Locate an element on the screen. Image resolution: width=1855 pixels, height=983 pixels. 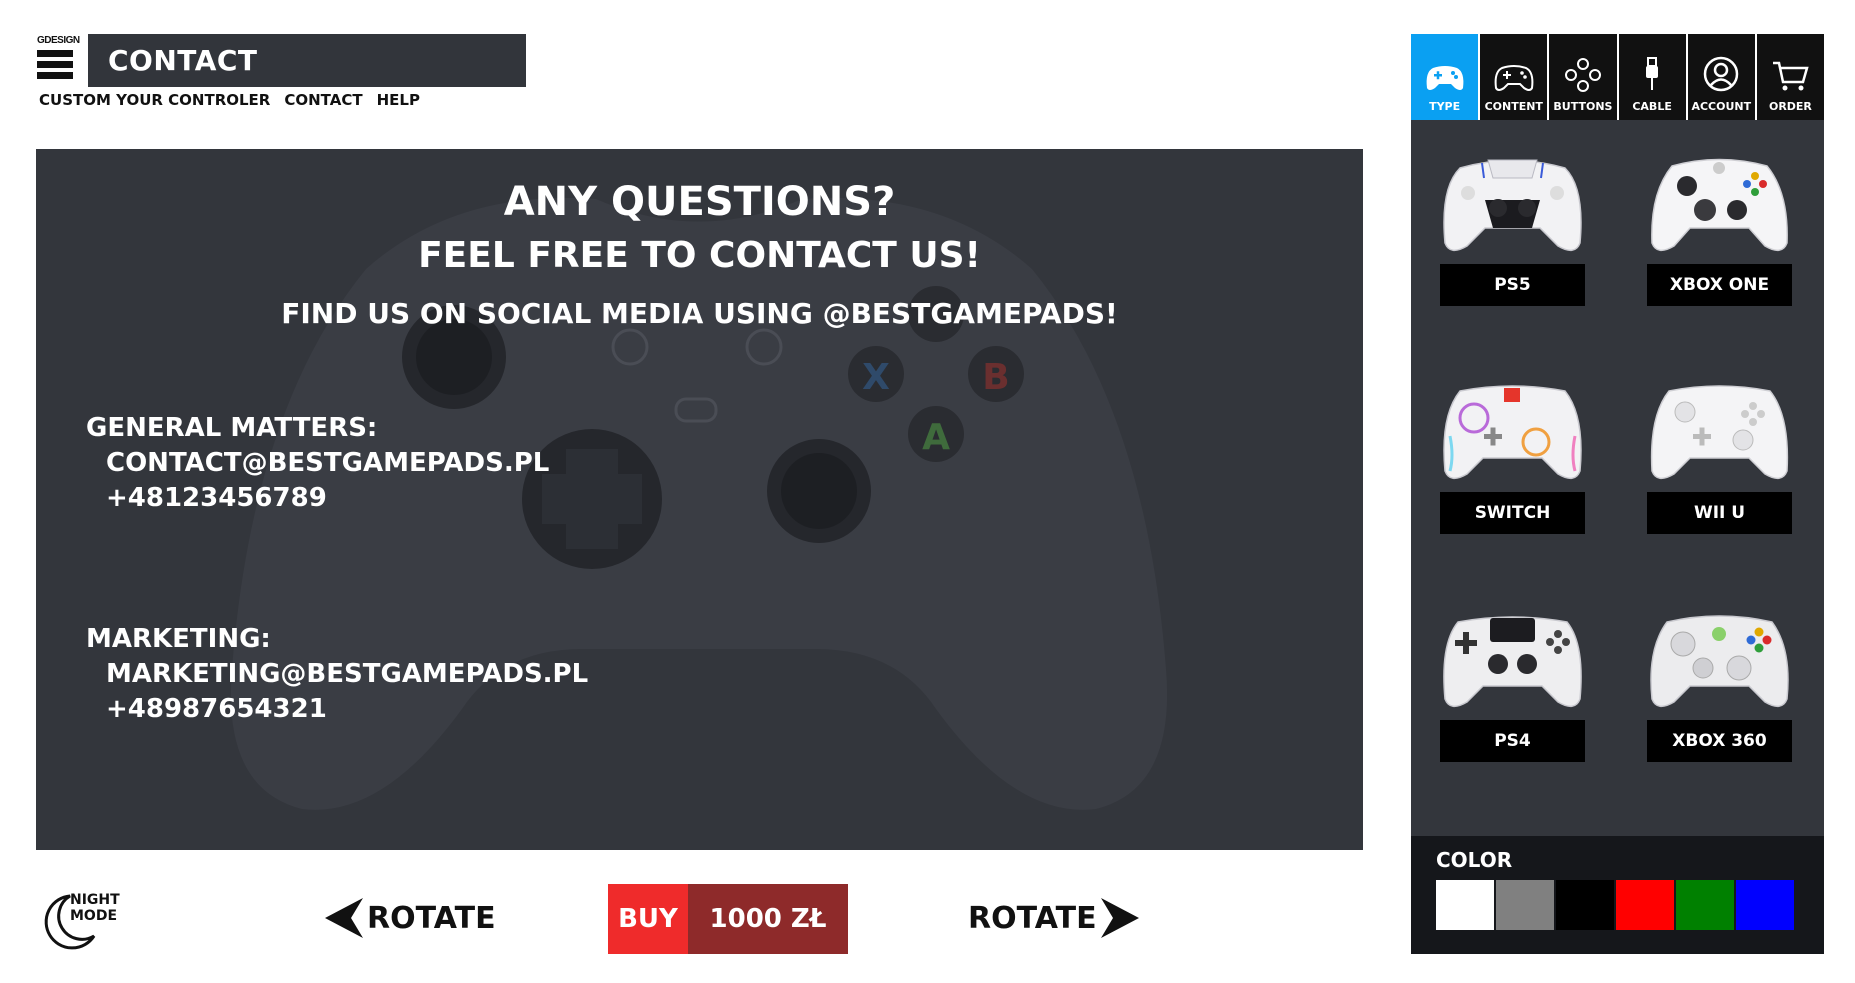
tab-type: TYPE is located at coordinates (1445, 77).